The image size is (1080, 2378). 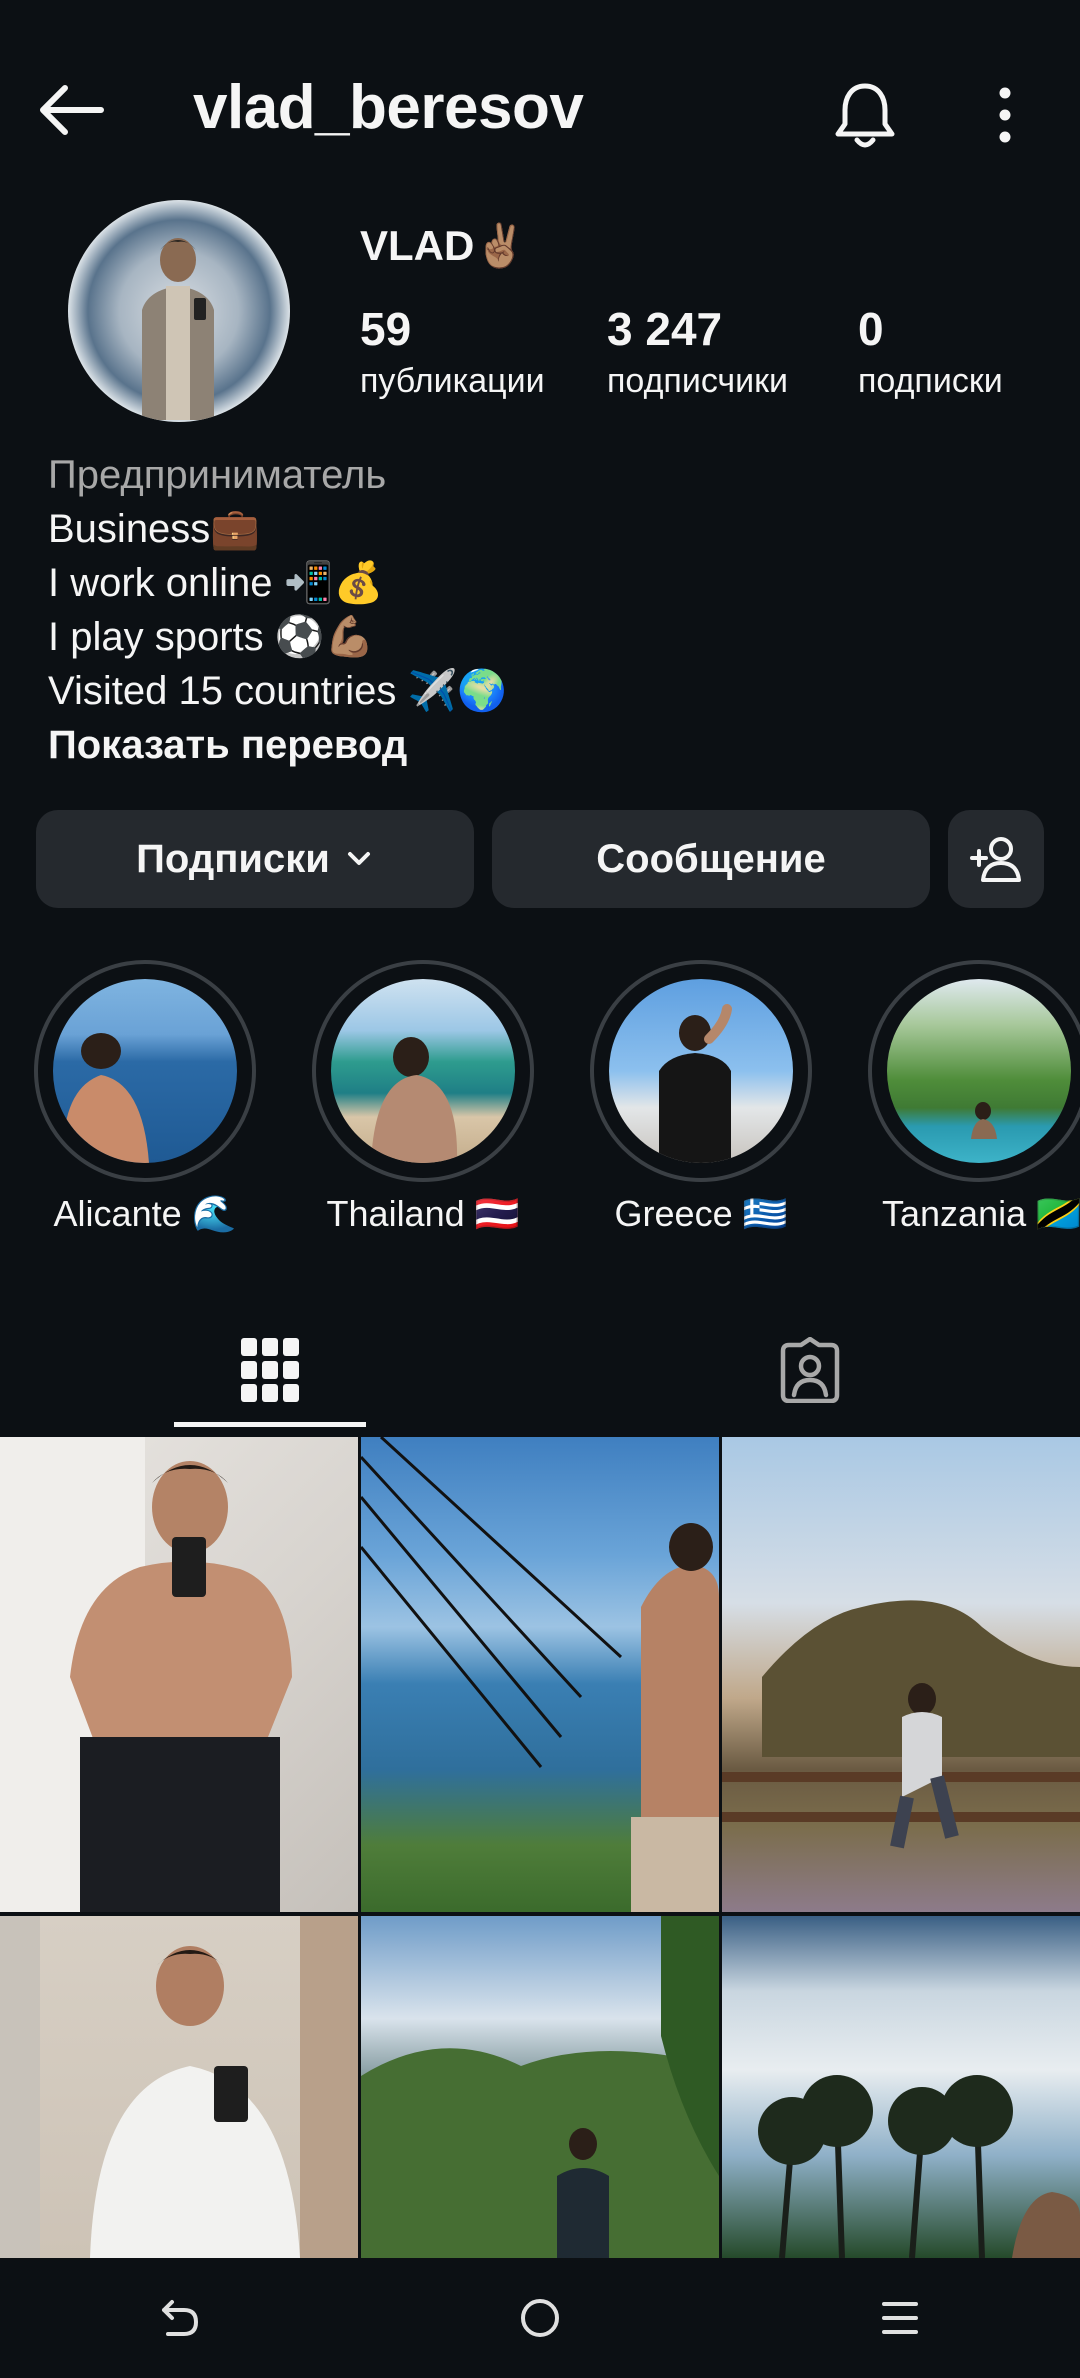 I want to click on posts-stat: 59 публикации, so click(x=452, y=351).